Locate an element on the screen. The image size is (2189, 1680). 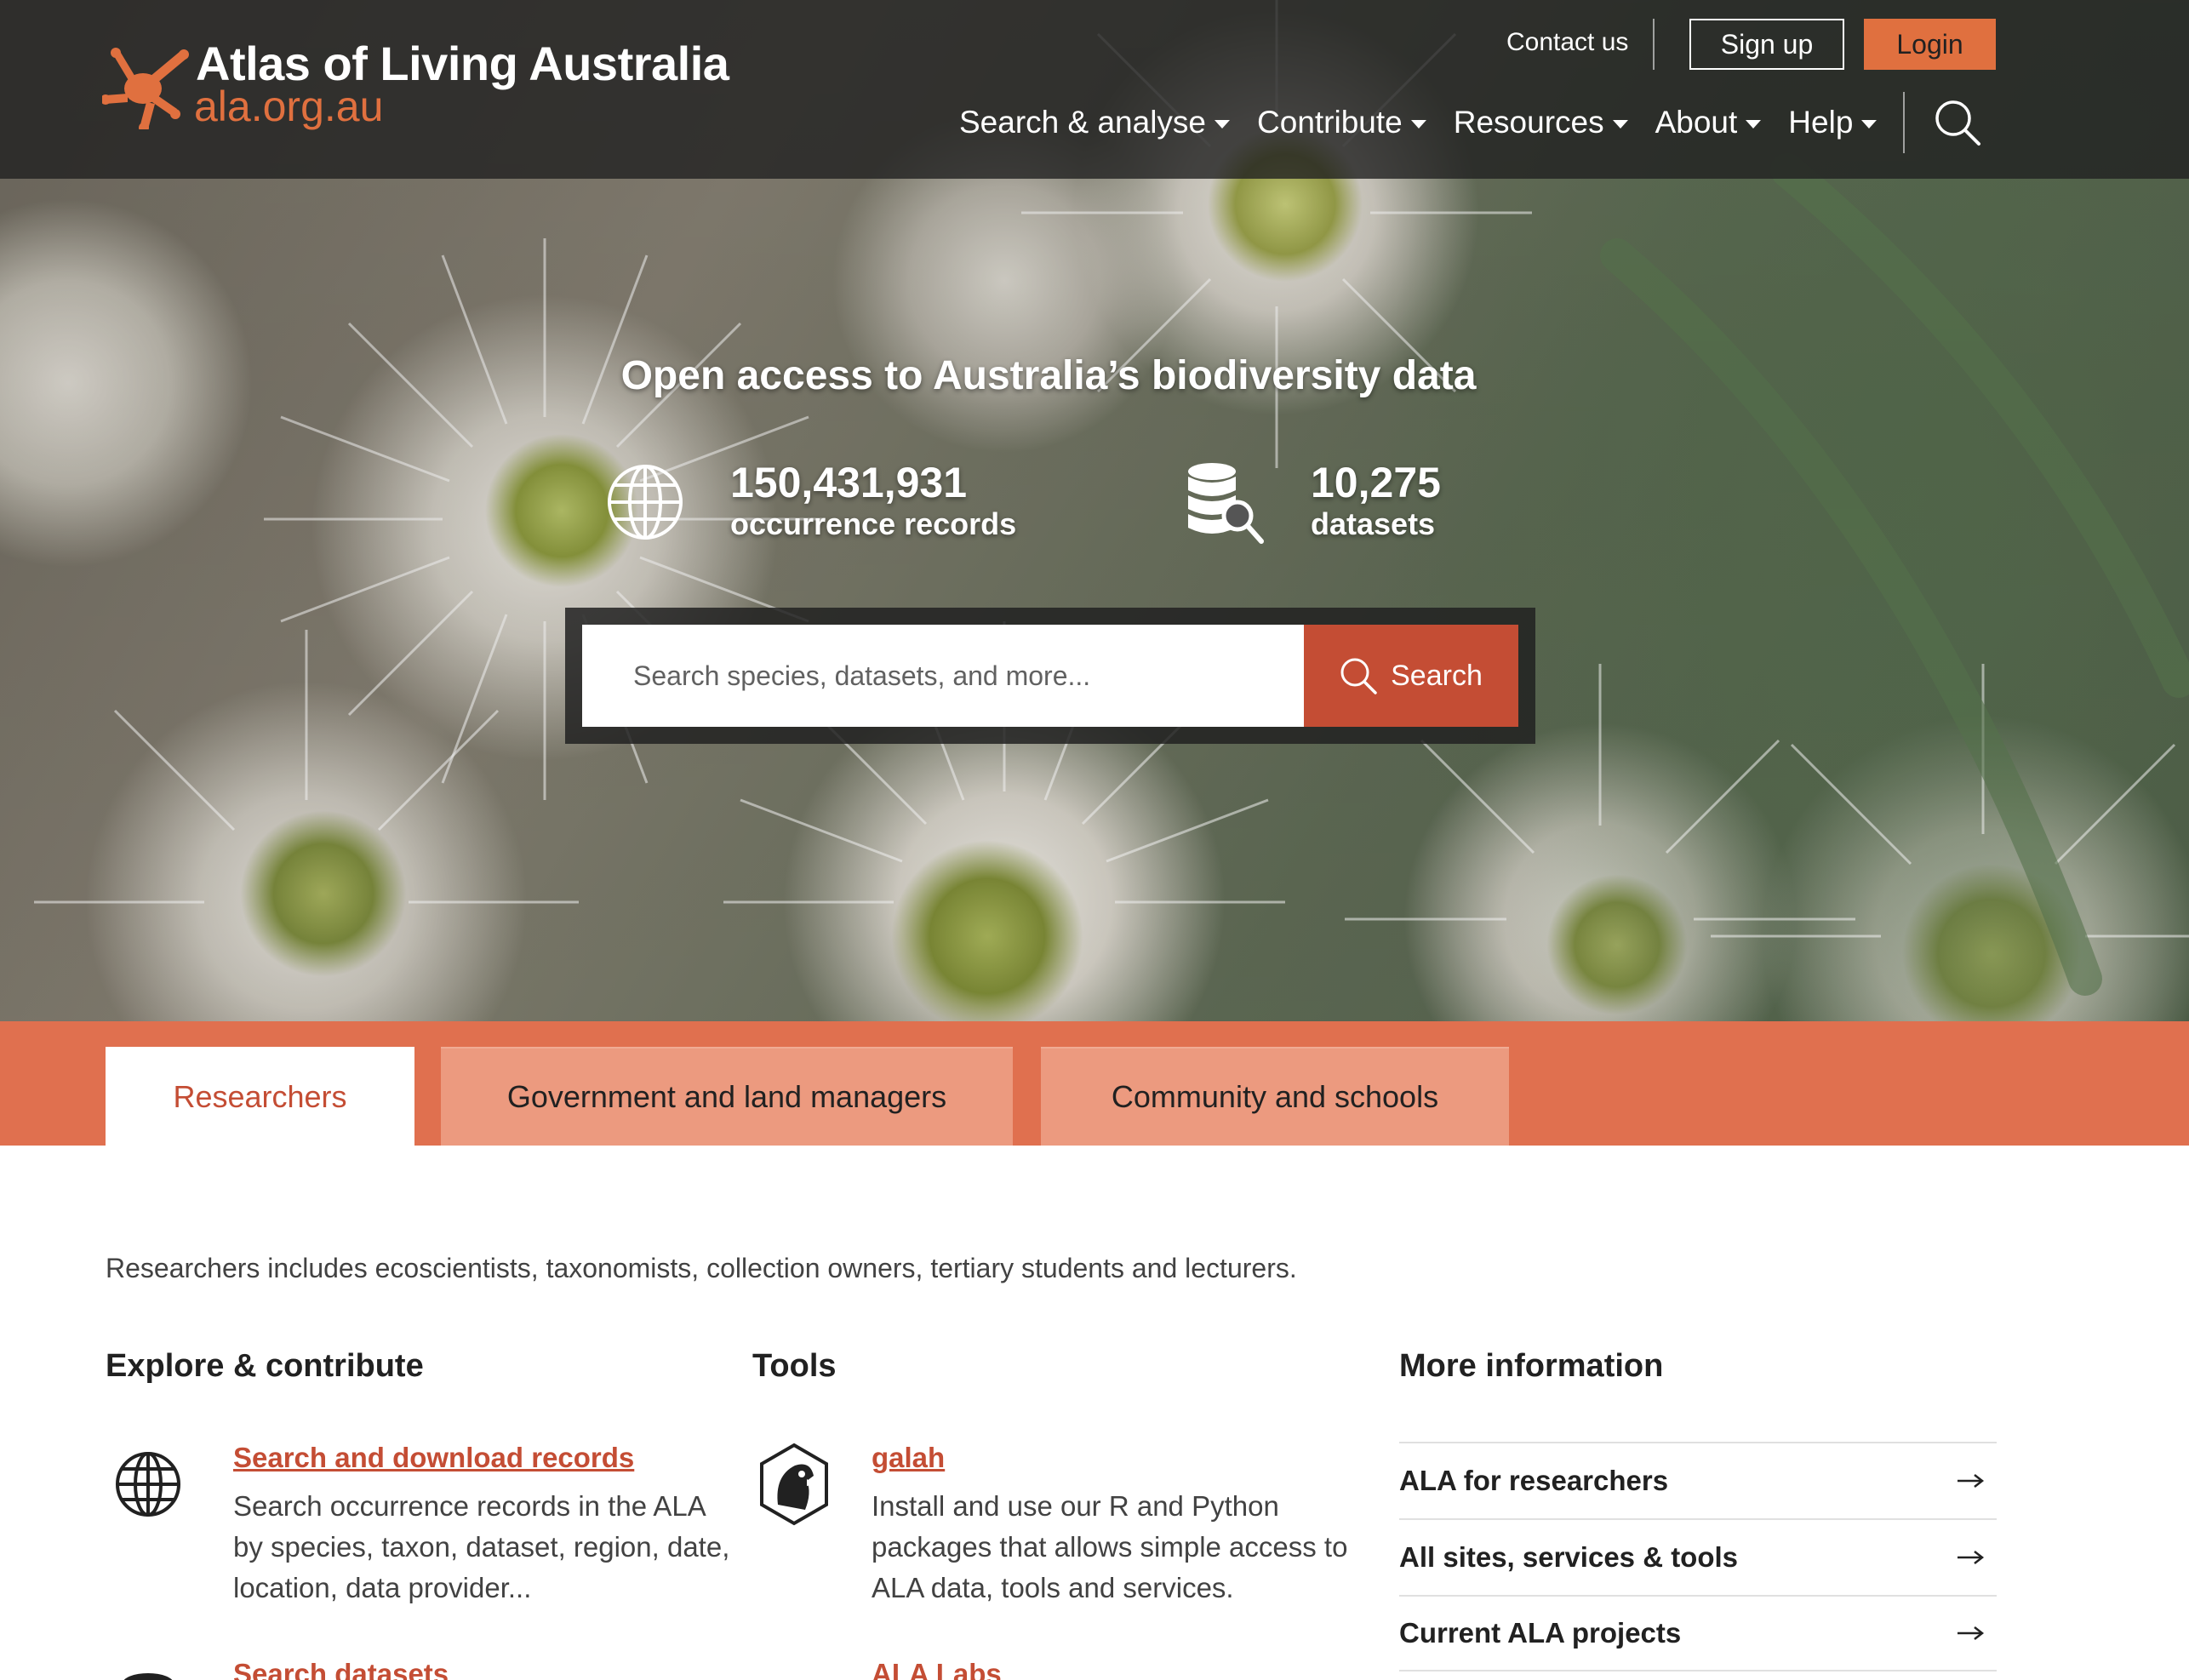
logo-subtitle: ala.org.au is located at coordinates (289, 106).